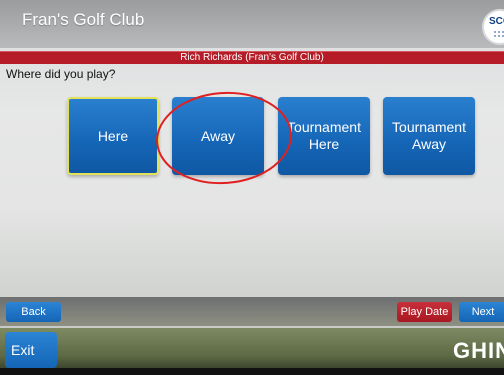 The image size is (504, 375). I want to click on play-date-button: Play Date, so click(424, 312).